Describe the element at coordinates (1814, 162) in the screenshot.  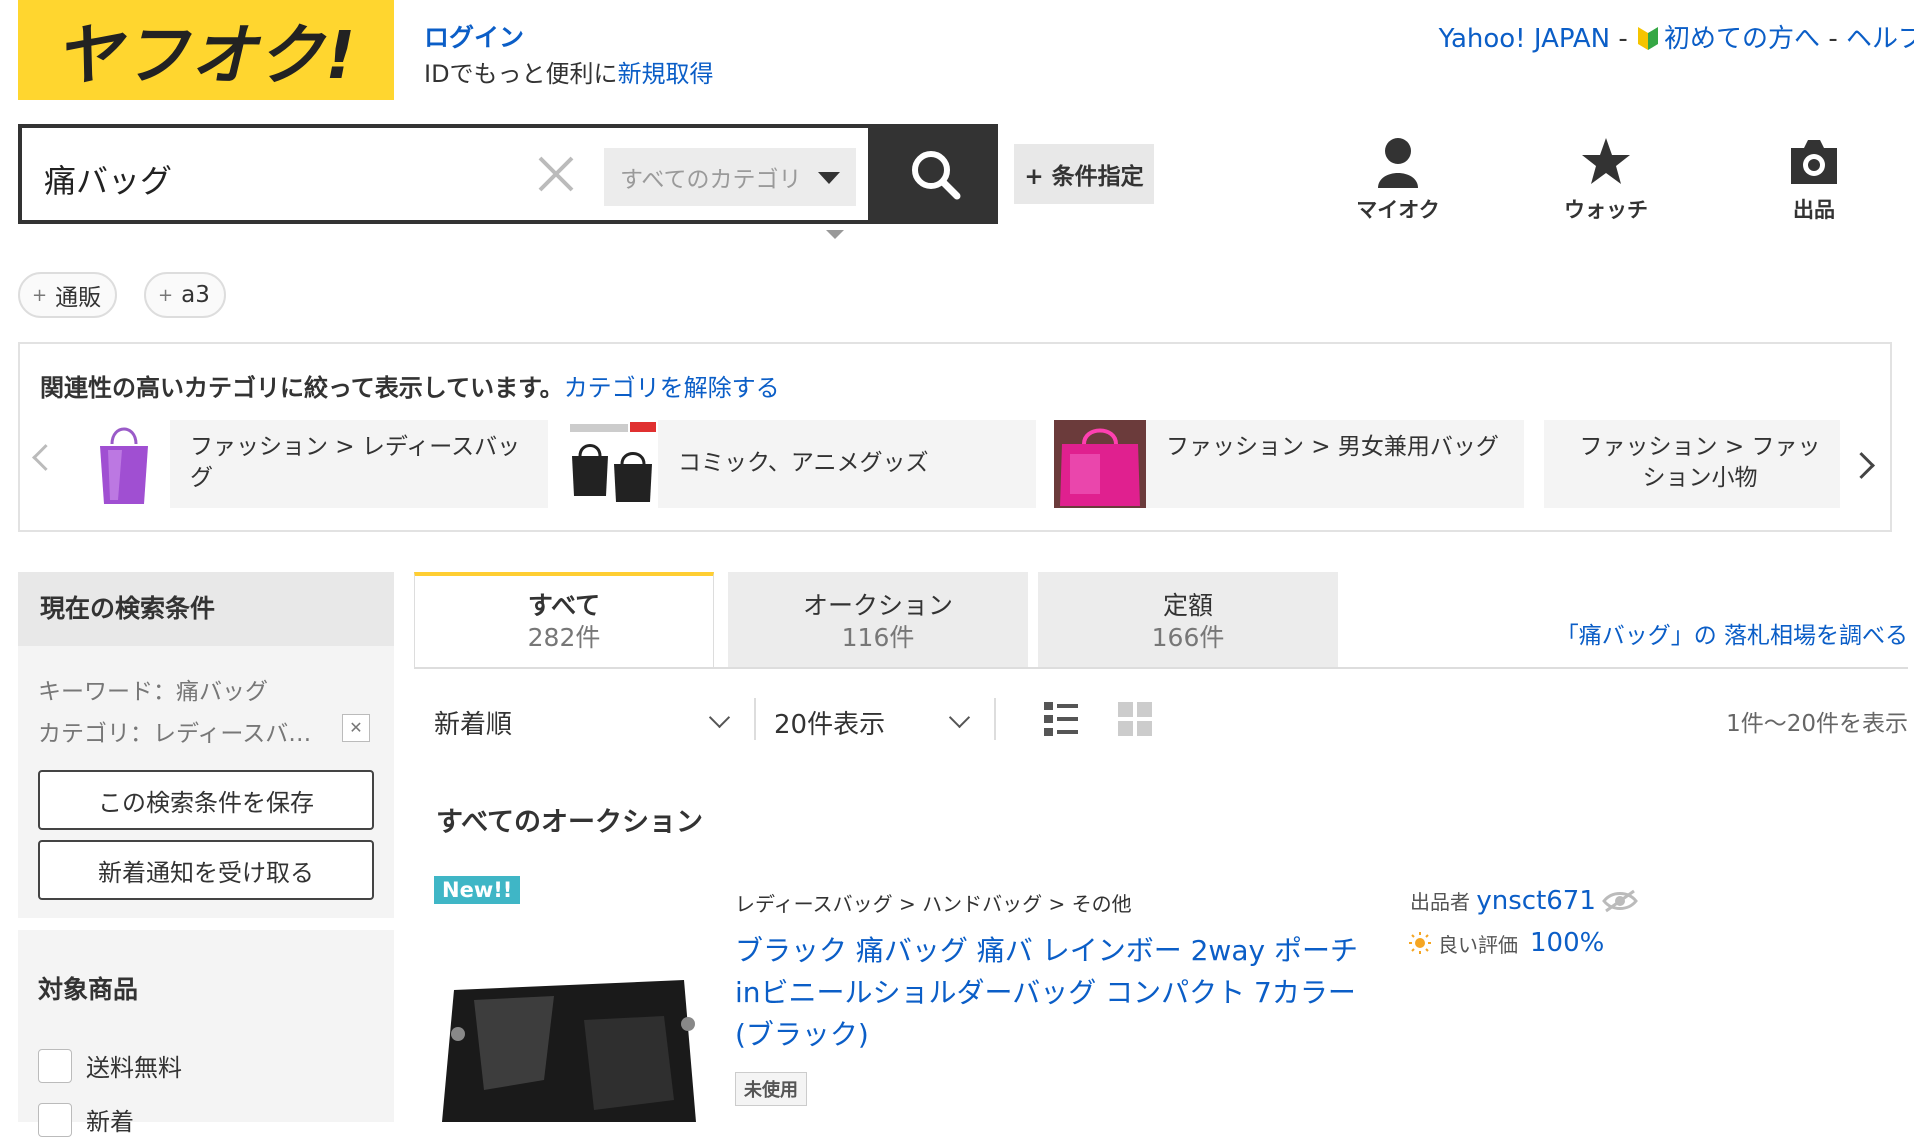
I see `camera-icon` at that location.